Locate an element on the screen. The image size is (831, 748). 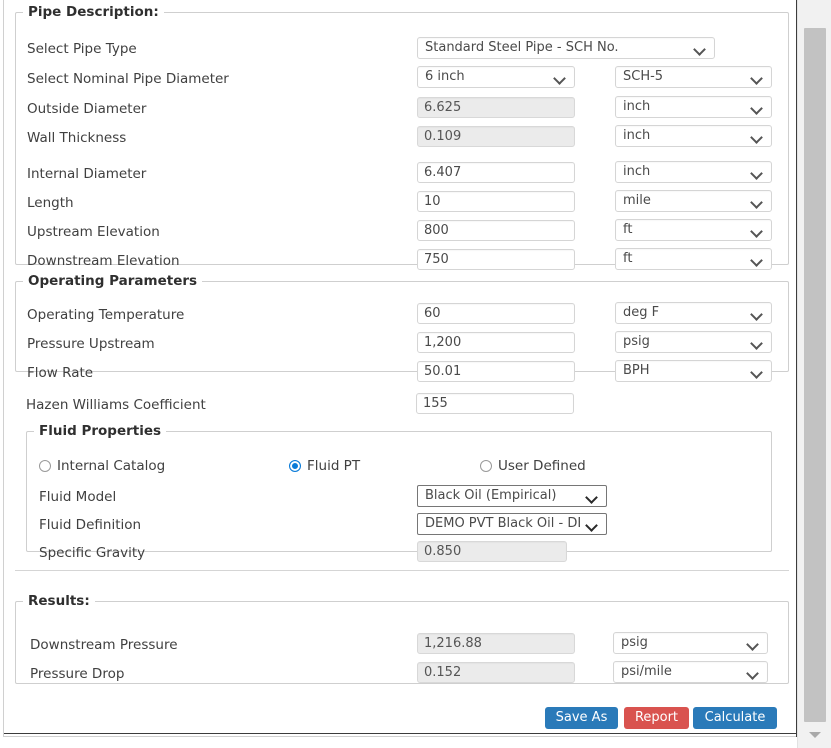
radio-fluid-pt: Fluid PT is located at coordinates (324, 466).